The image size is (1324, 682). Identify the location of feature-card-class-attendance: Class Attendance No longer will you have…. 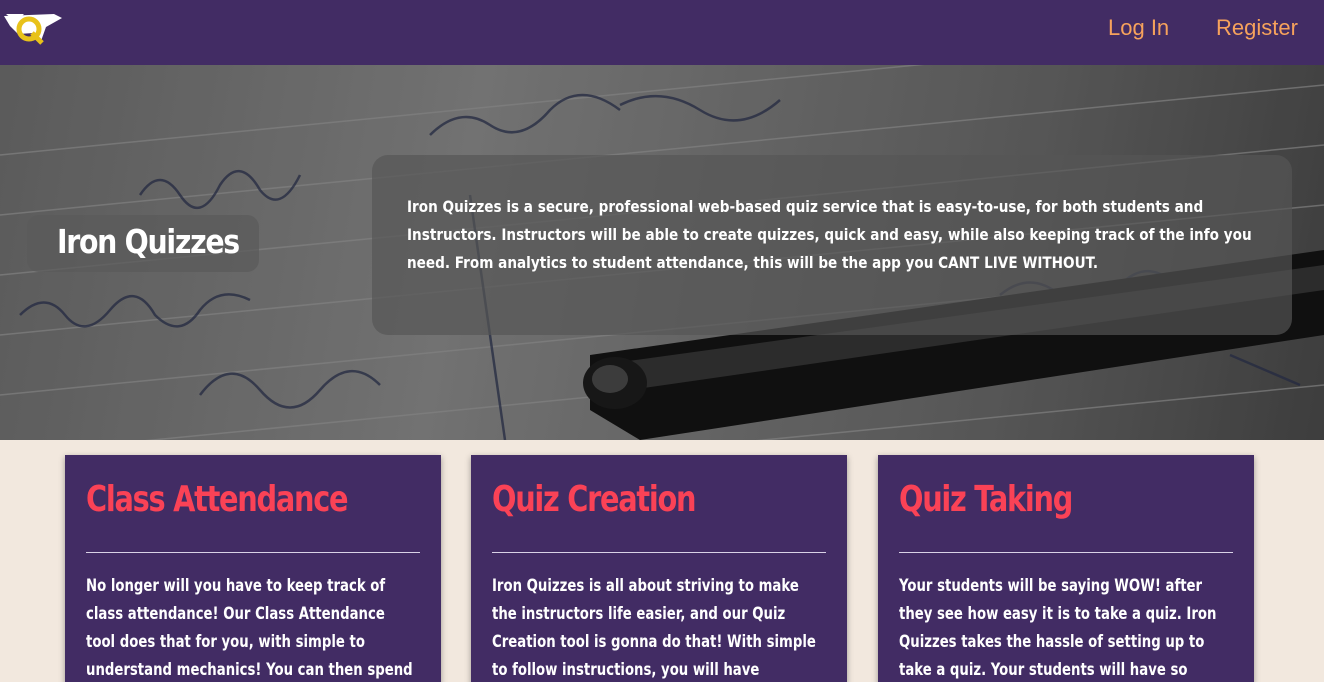
(253, 568).